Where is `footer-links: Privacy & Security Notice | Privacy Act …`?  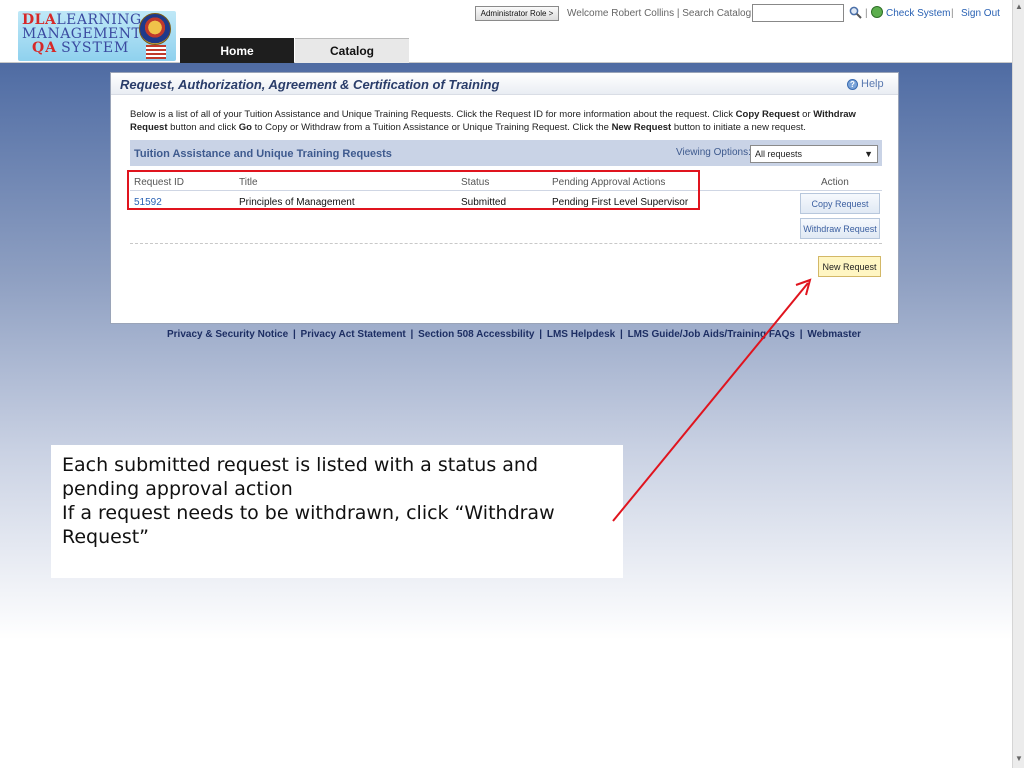
footer-links: Privacy & Security Notice | Privacy Act … is located at coordinates (514, 334).